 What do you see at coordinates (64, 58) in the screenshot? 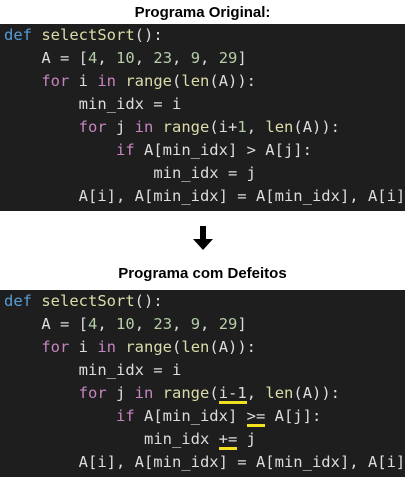
I see `code-text: A = [` at bounding box center [64, 58].